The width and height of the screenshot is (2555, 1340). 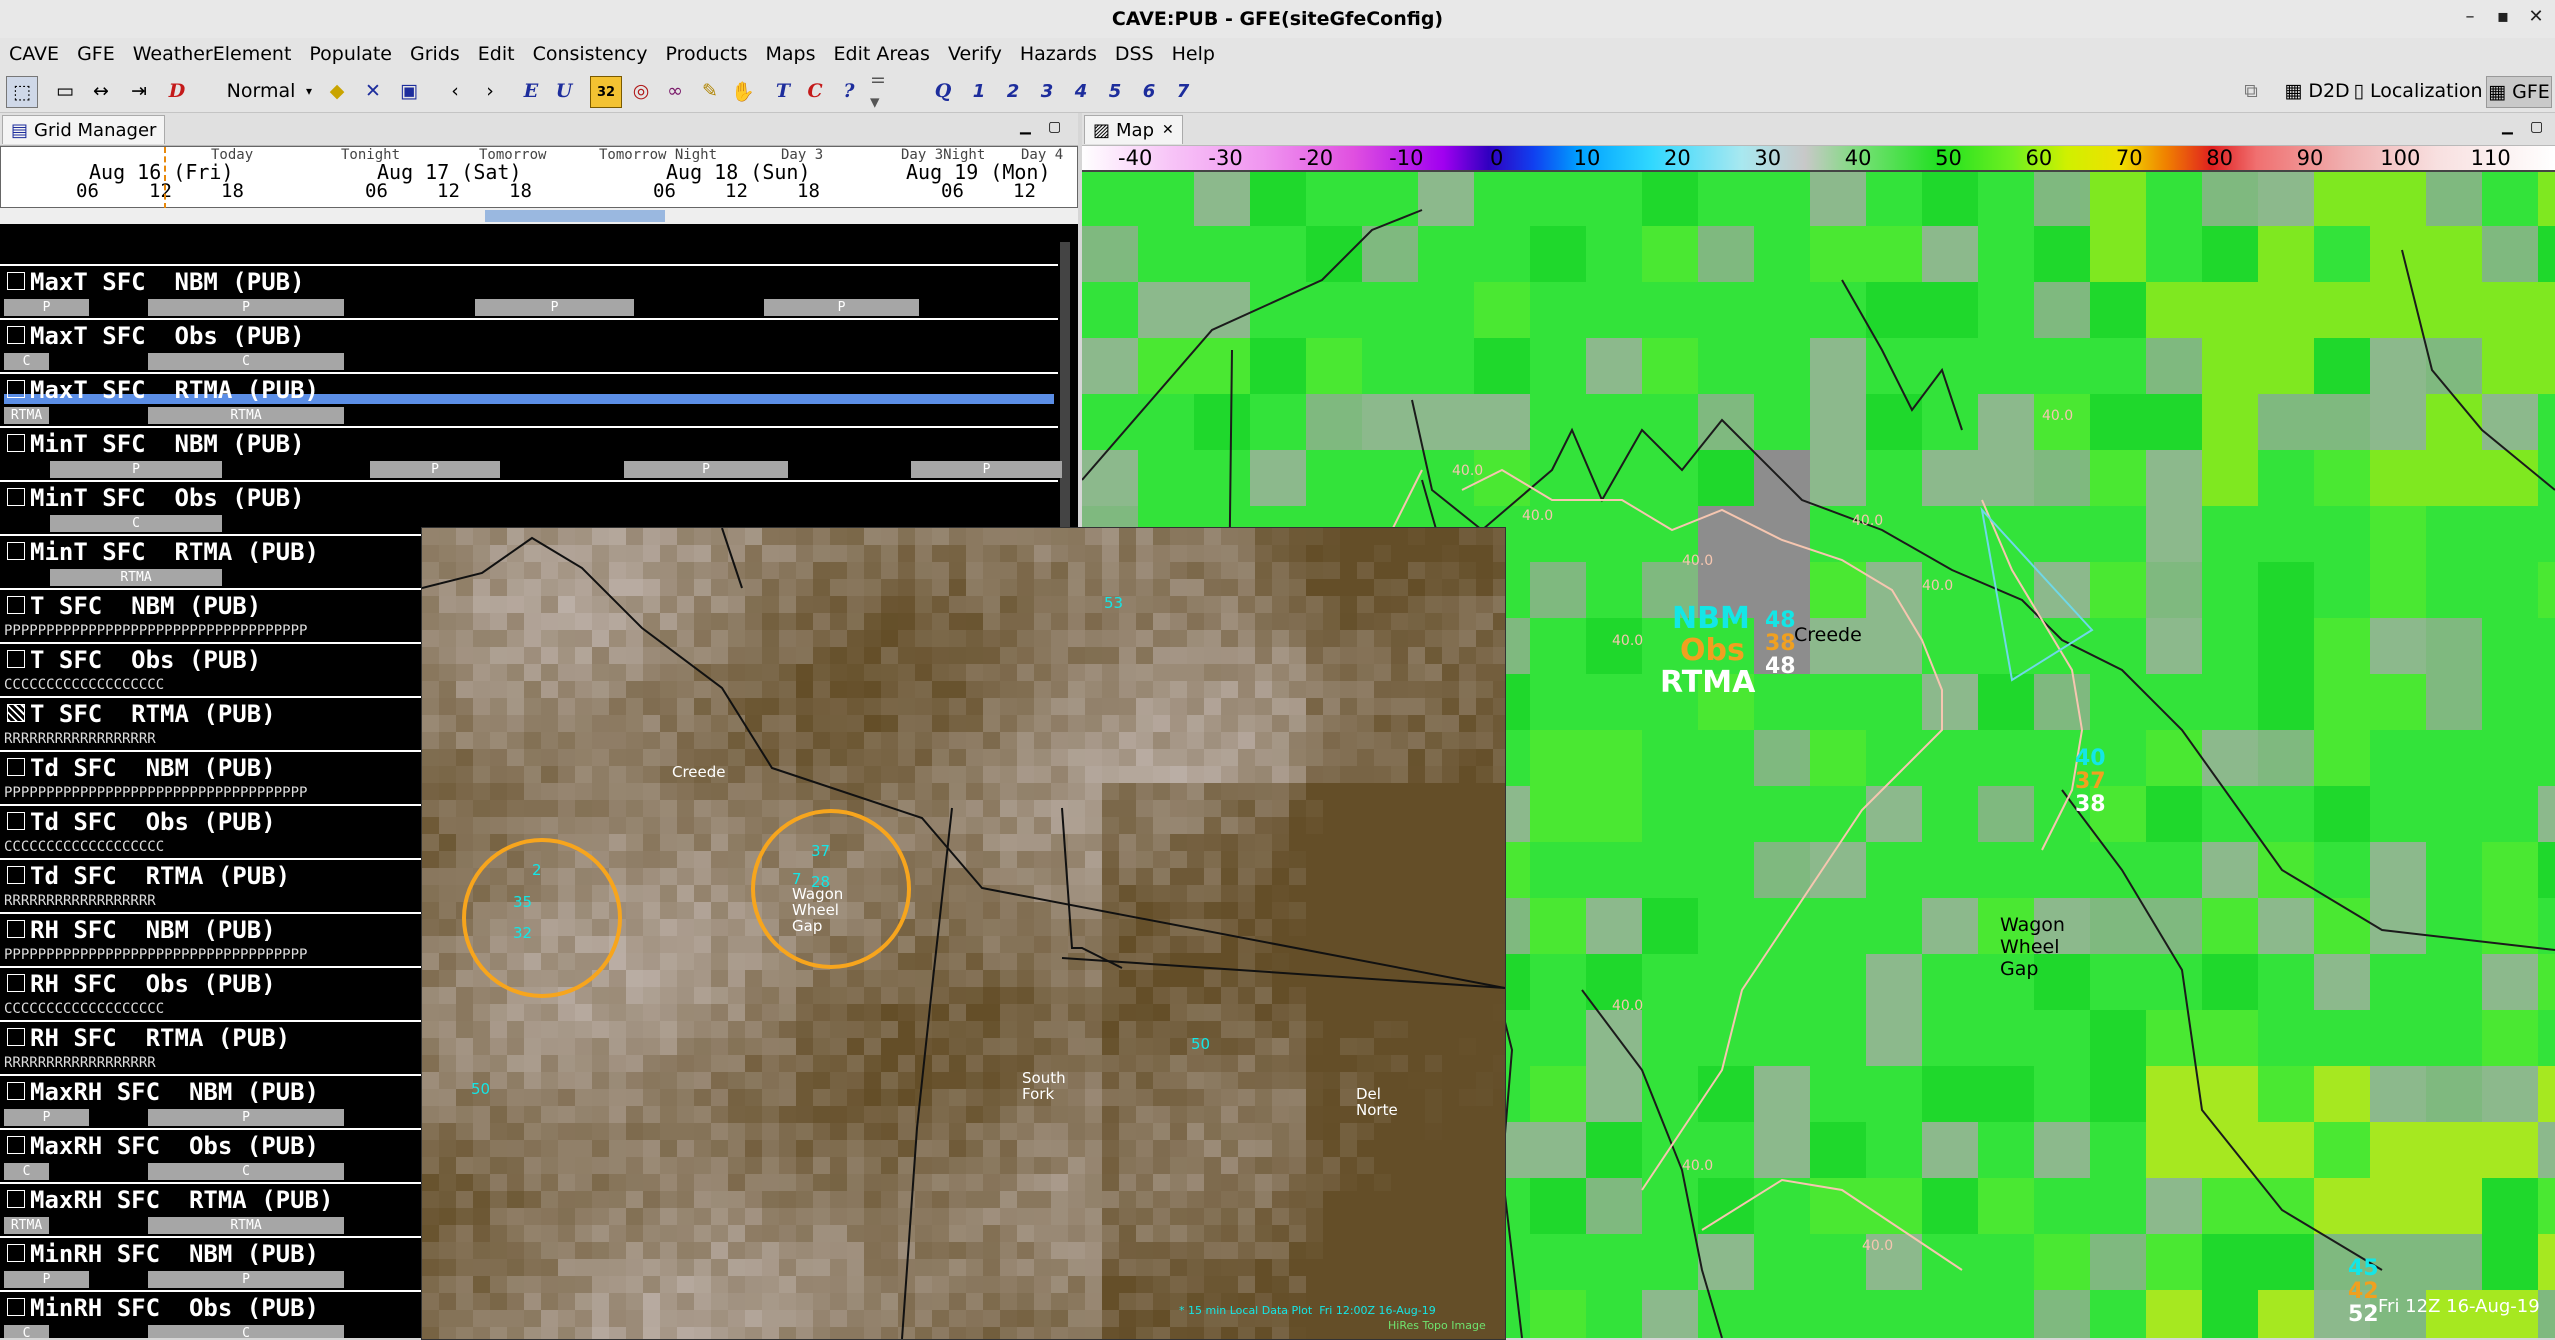 What do you see at coordinates (96, 54) in the screenshot?
I see `menu-gfe: GFE` at bounding box center [96, 54].